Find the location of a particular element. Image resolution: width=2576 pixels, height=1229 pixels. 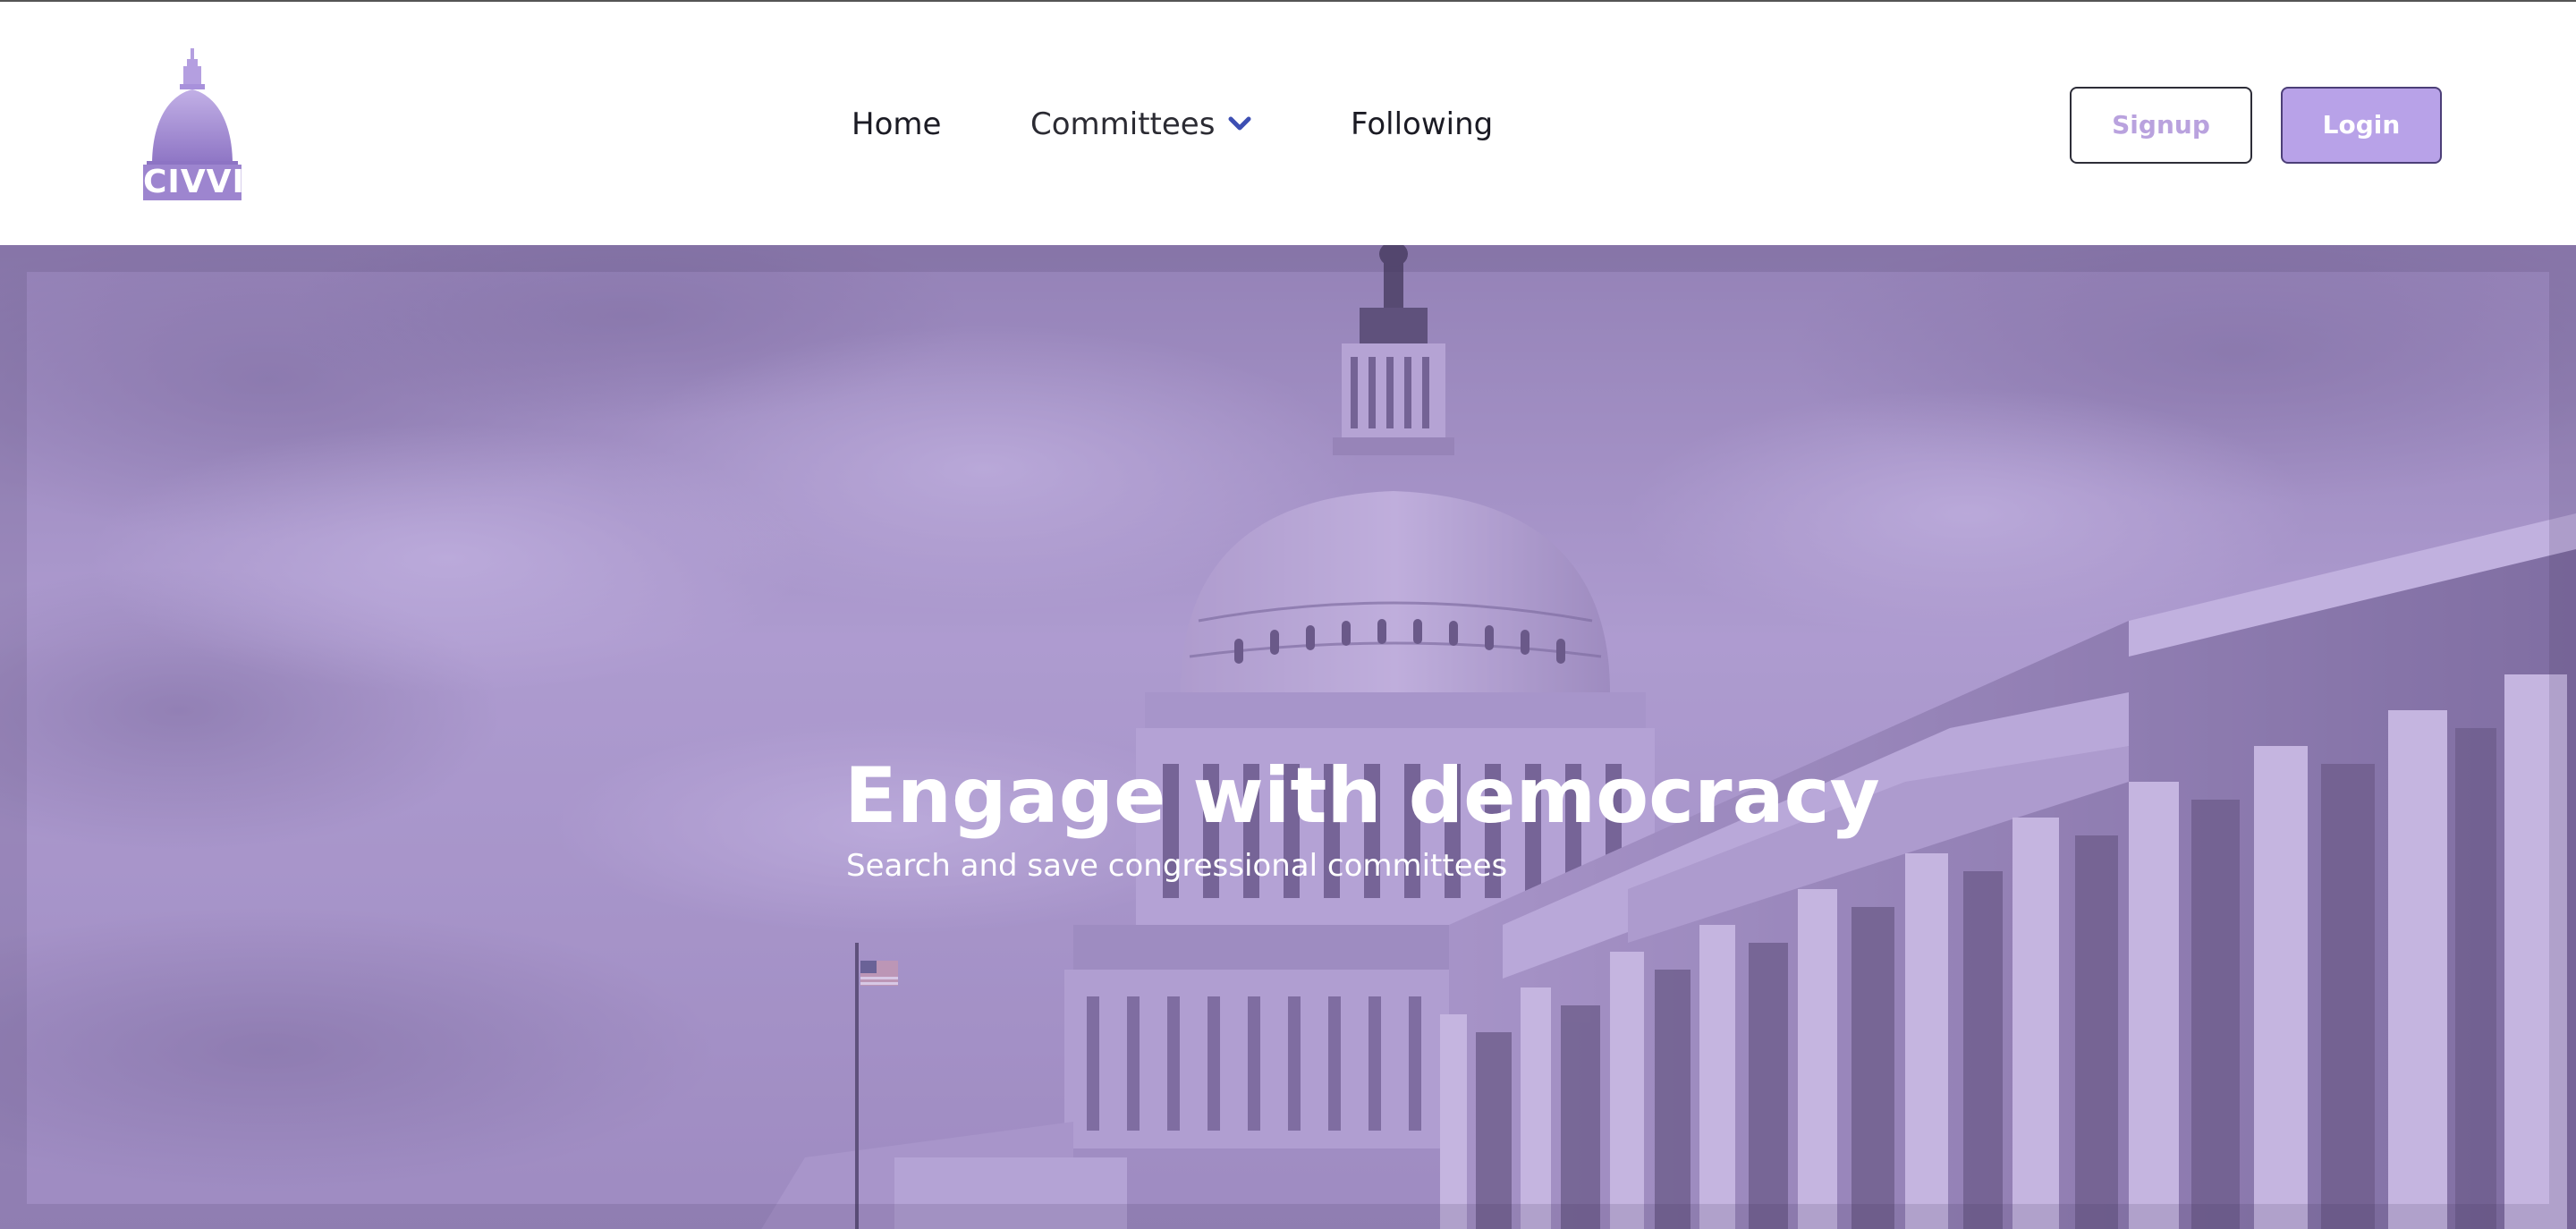

nav-following-link: Following is located at coordinates (1422, 124).